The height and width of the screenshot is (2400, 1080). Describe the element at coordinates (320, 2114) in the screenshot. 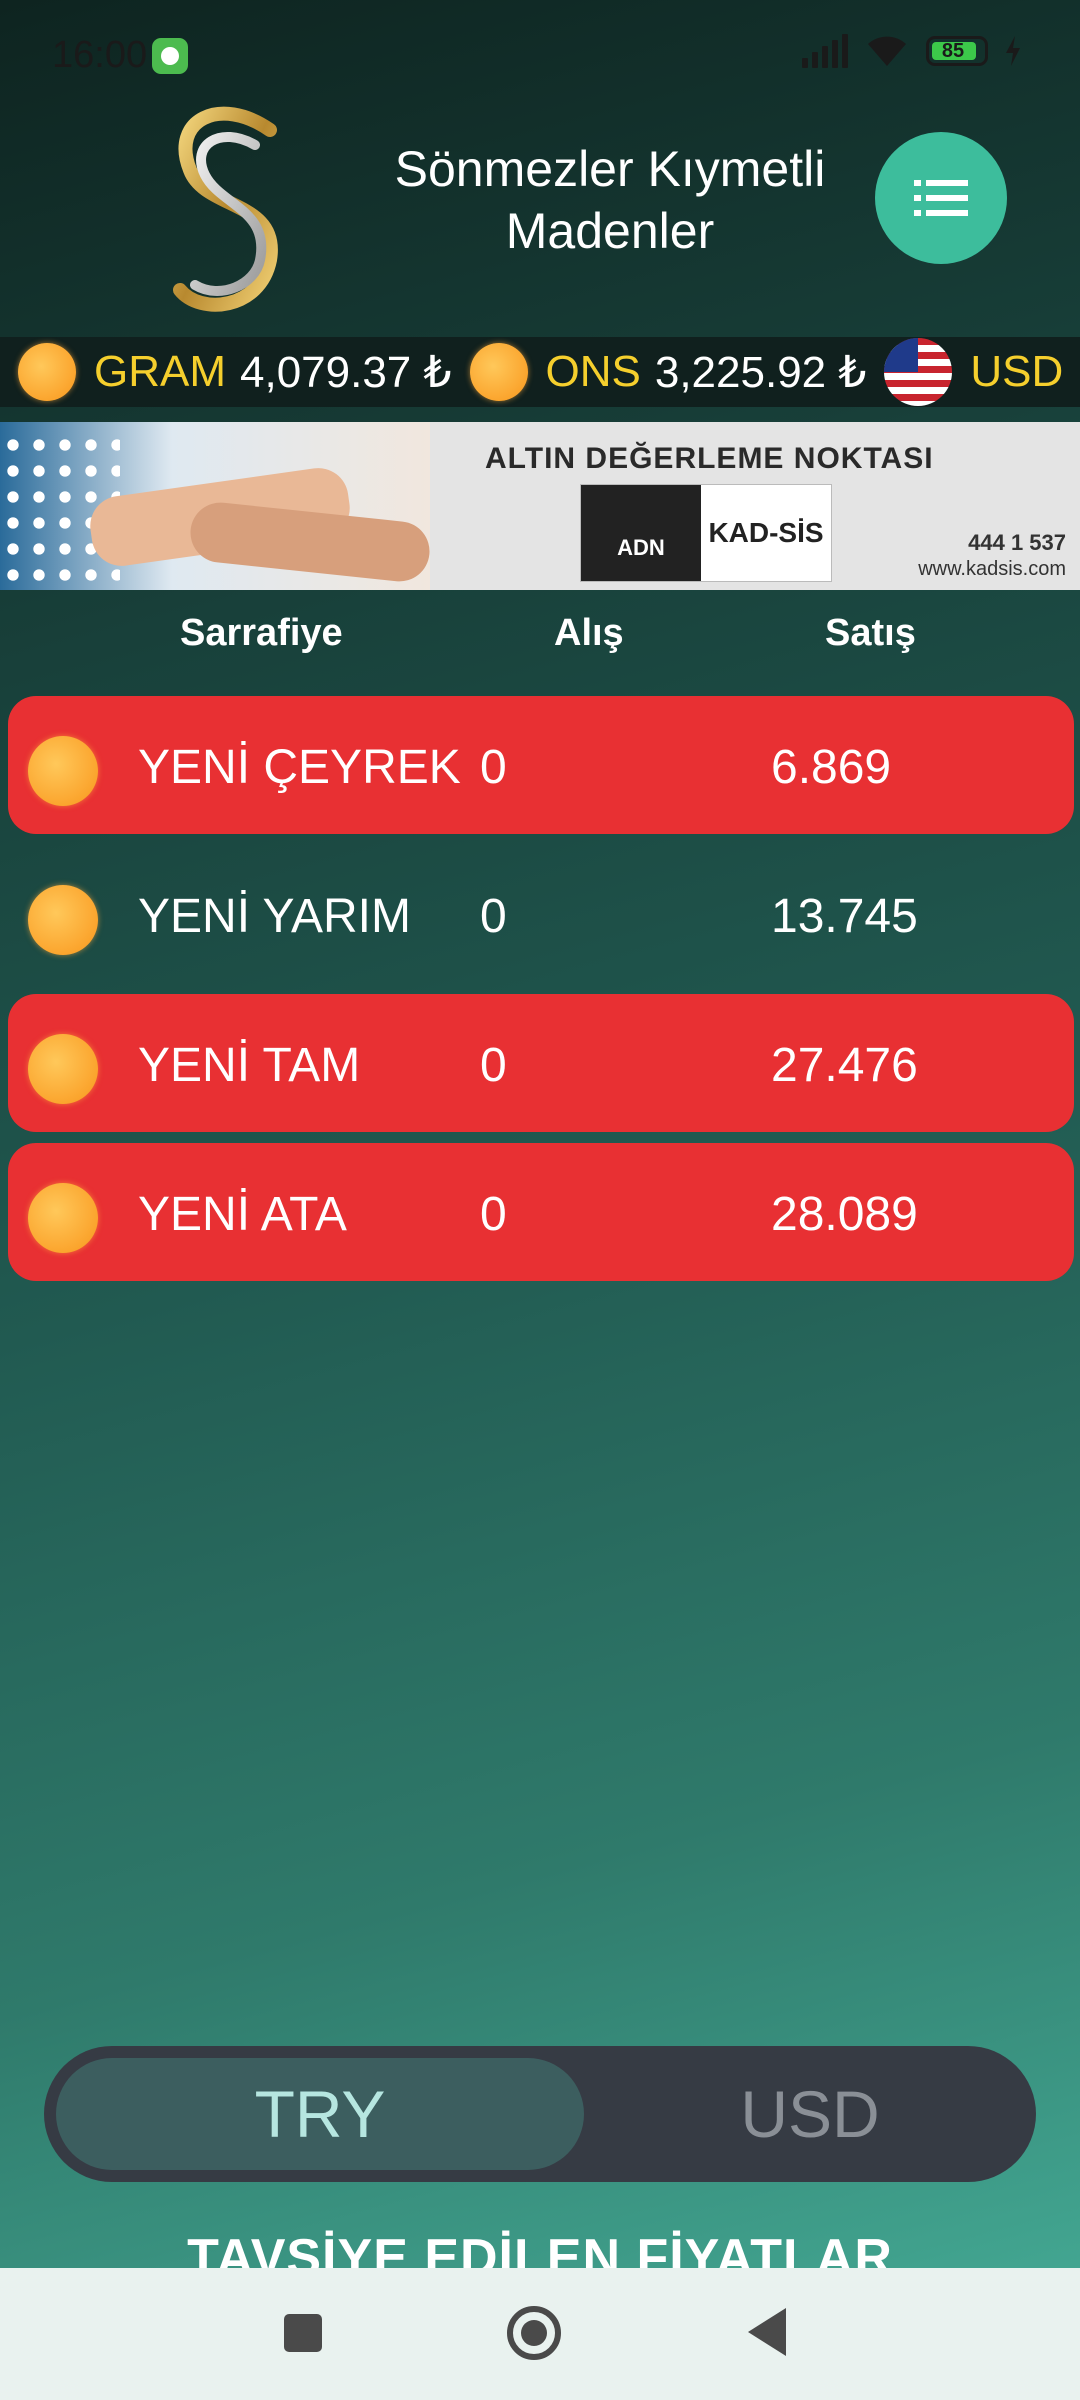

I see `toggle-option-try: TRY` at that location.